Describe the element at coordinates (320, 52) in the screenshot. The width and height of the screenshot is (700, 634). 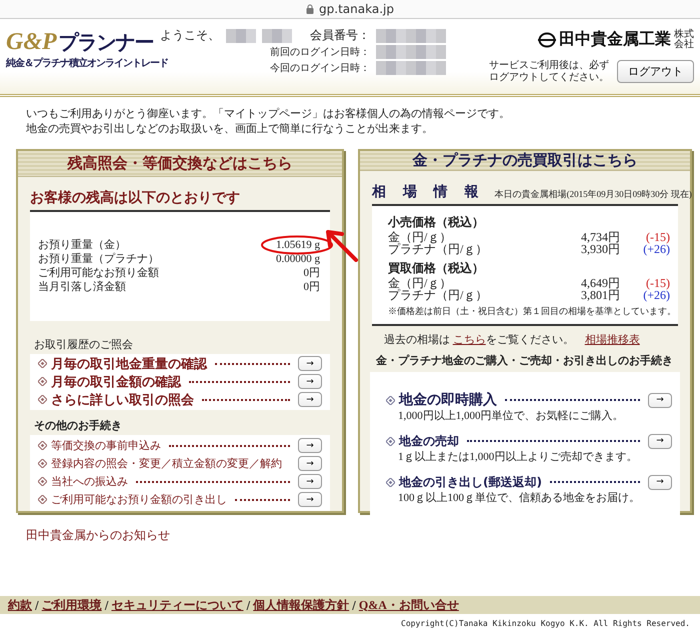
I see `last-login-label: 前回のログイン日時：` at that location.